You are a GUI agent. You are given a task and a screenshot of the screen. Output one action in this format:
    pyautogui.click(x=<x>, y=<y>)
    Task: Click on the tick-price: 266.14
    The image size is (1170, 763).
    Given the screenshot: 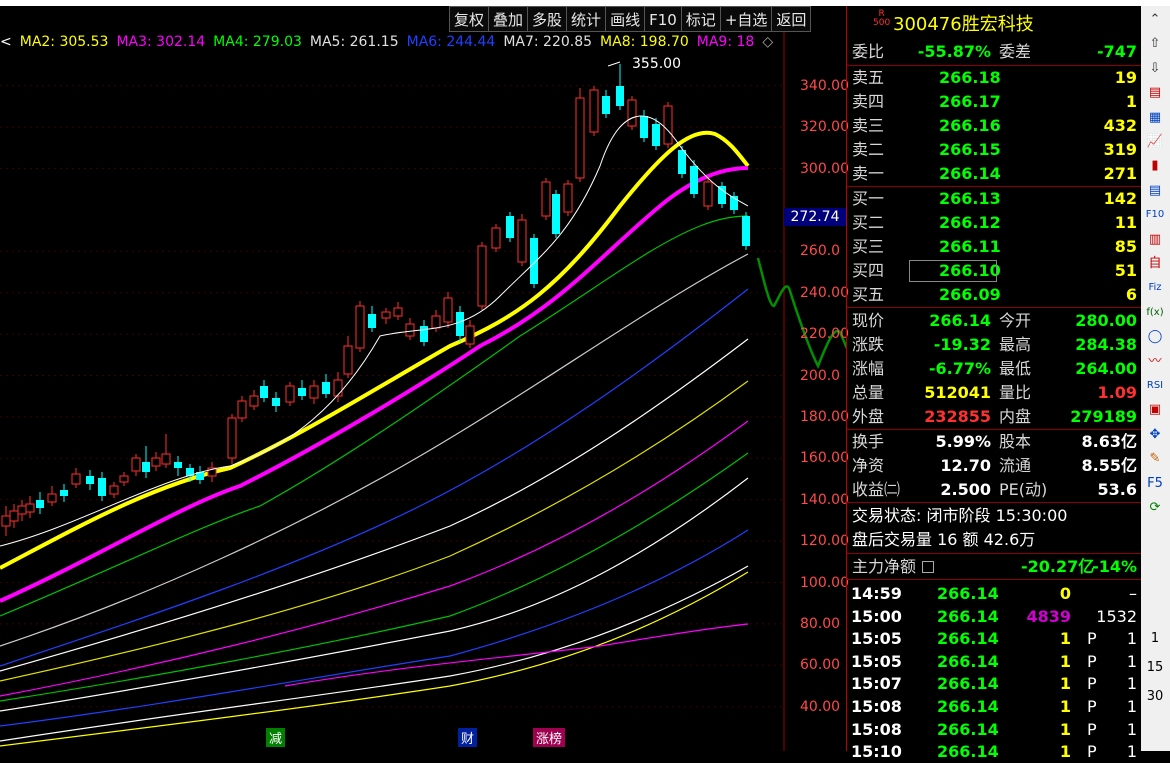 What is the action you would take?
    pyautogui.click(x=968, y=661)
    